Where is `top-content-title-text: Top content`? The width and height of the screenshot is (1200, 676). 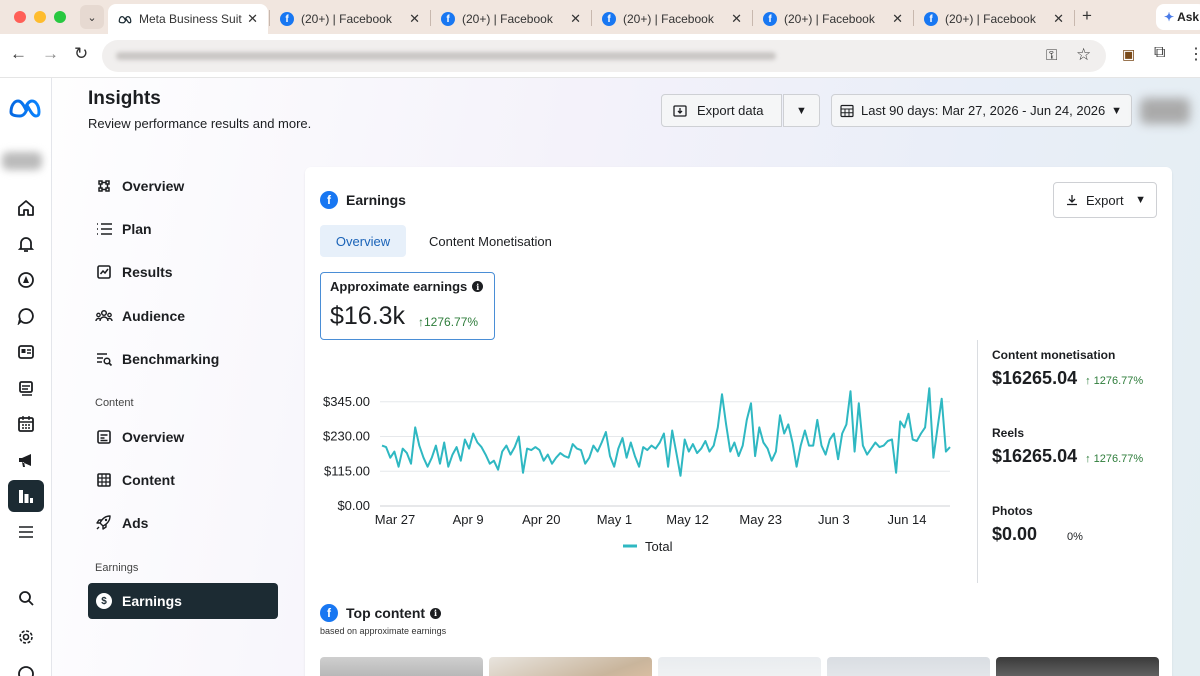
top-content-title-text: Top content is located at coordinates (386, 613).